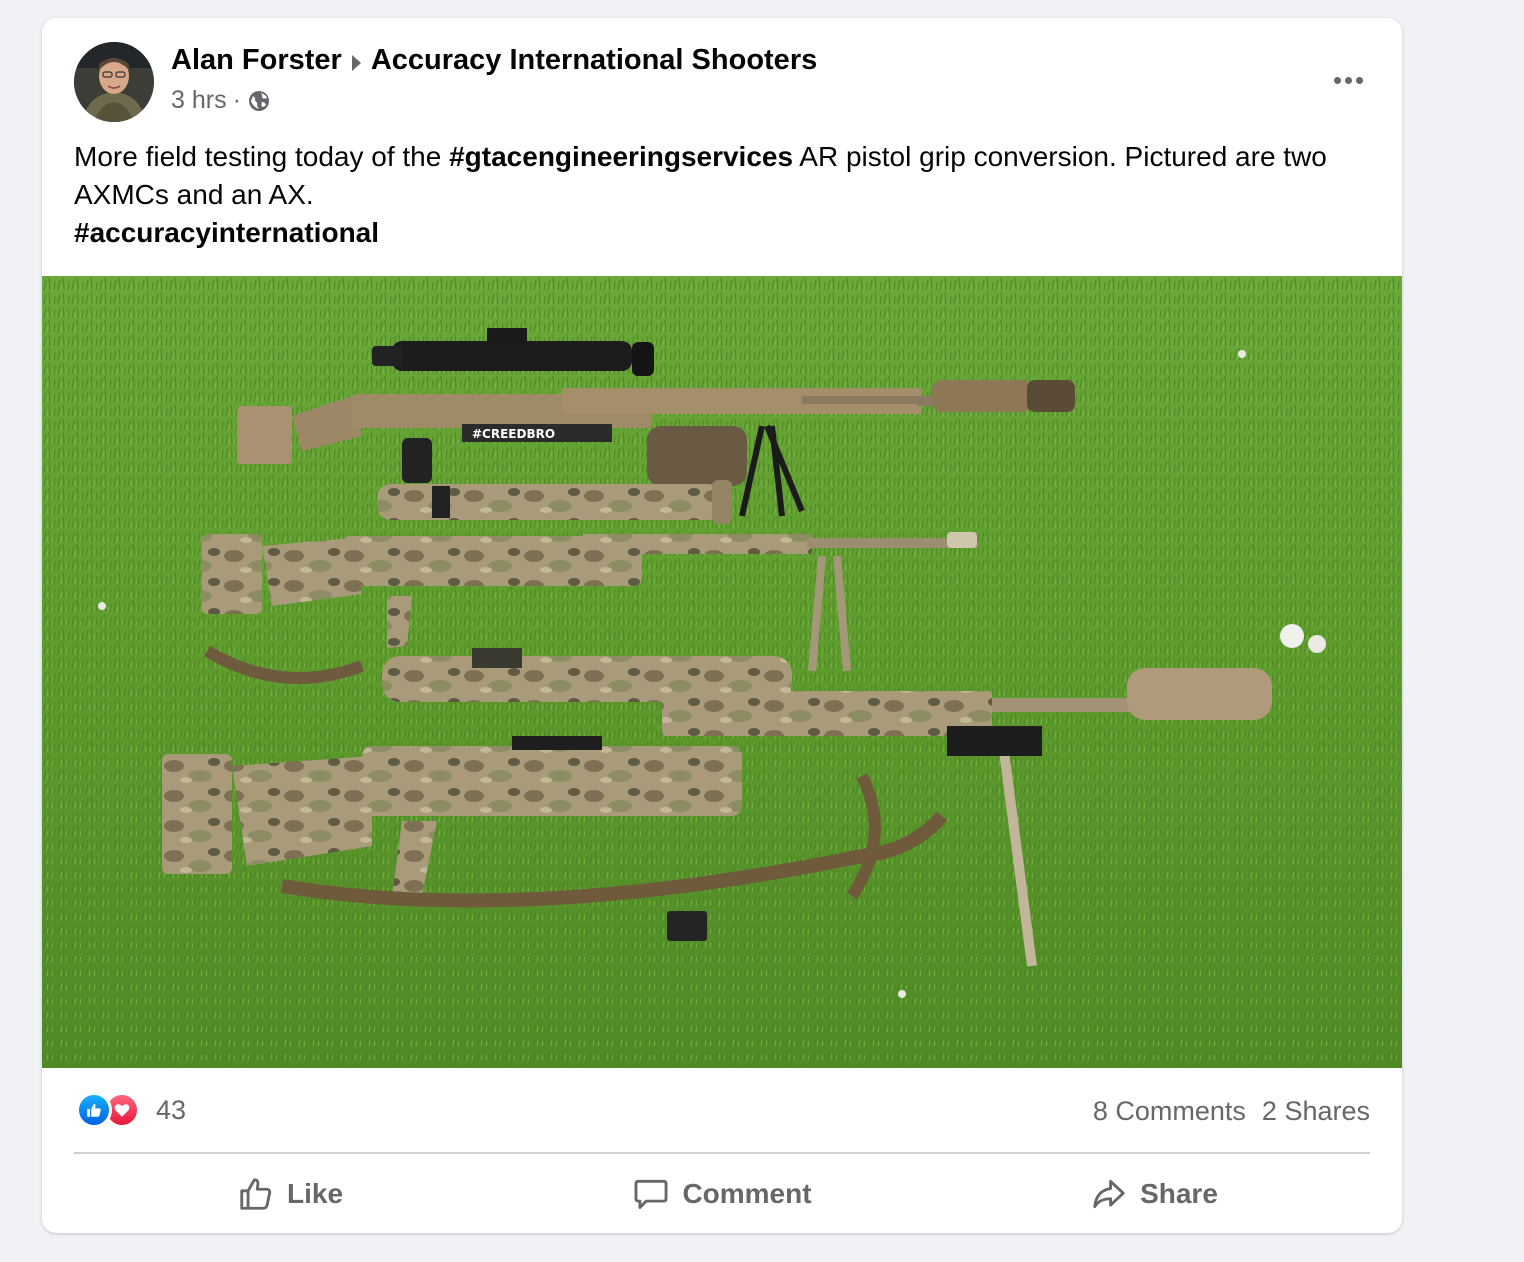 The height and width of the screenshot is (1262, 1524). Describe the element at coordinates (315, 1193) in the screenshot. I see `like-label: Like` at that location.